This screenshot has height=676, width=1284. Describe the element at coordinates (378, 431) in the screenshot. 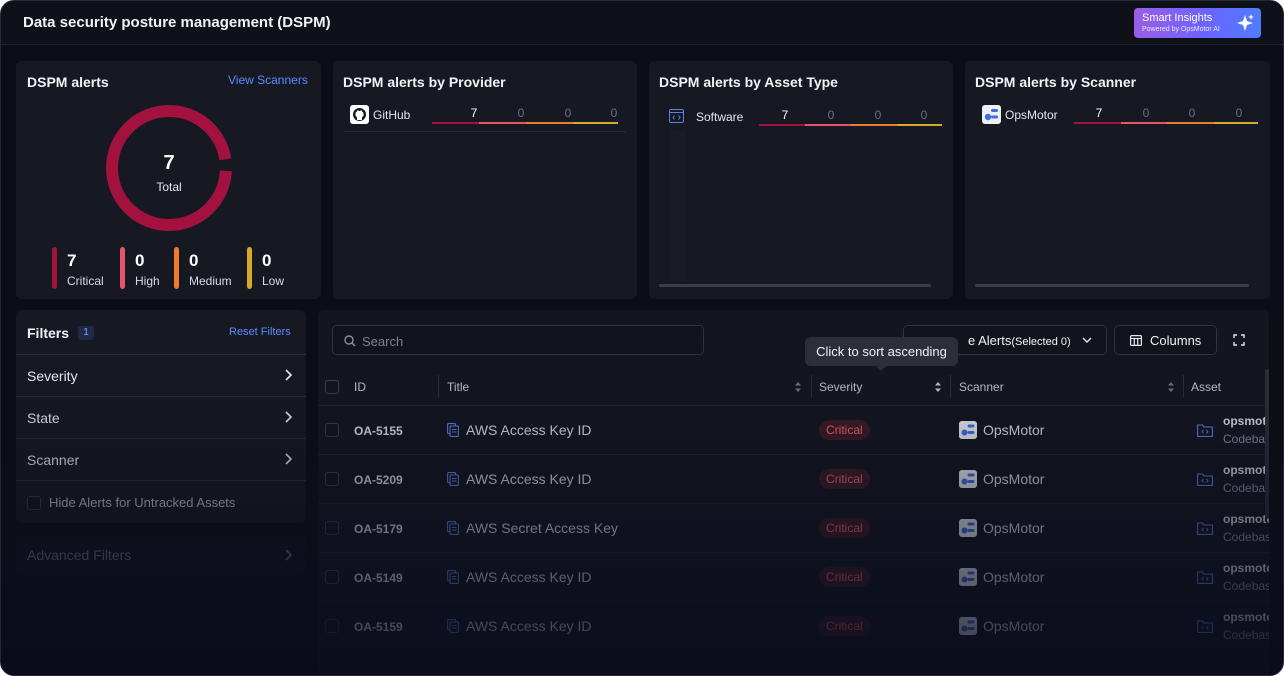

I see `row-id: OA-5155` at that location.